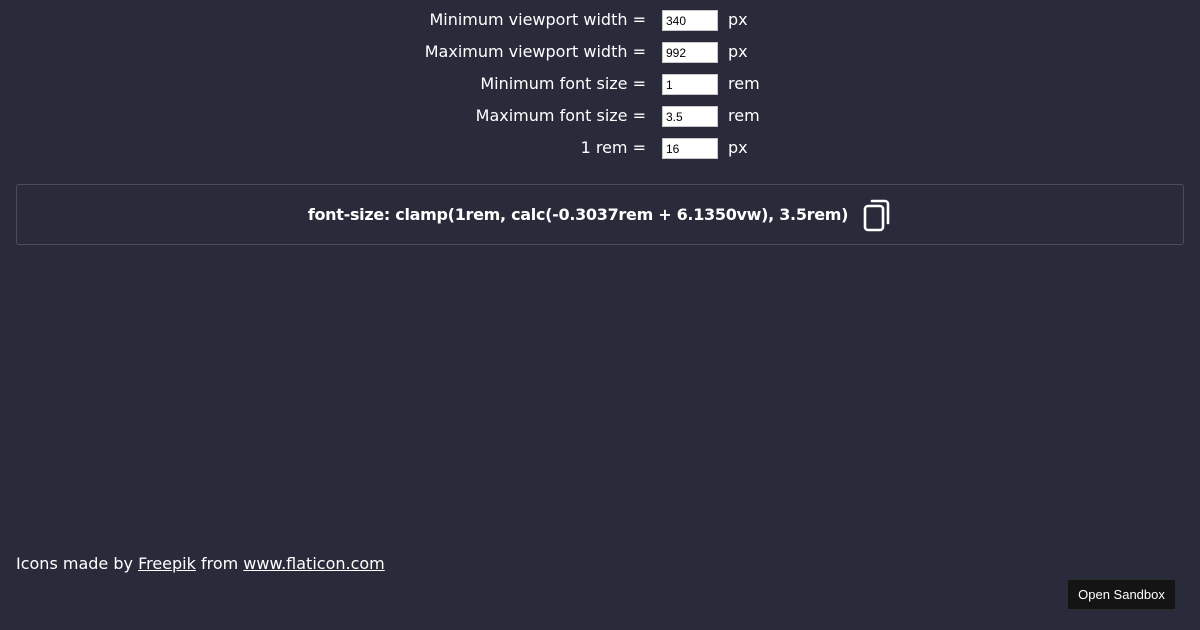 Image resolution: width=1200 pixels, height=630 pixels. I want to click on copy-button, so click(877, 215).